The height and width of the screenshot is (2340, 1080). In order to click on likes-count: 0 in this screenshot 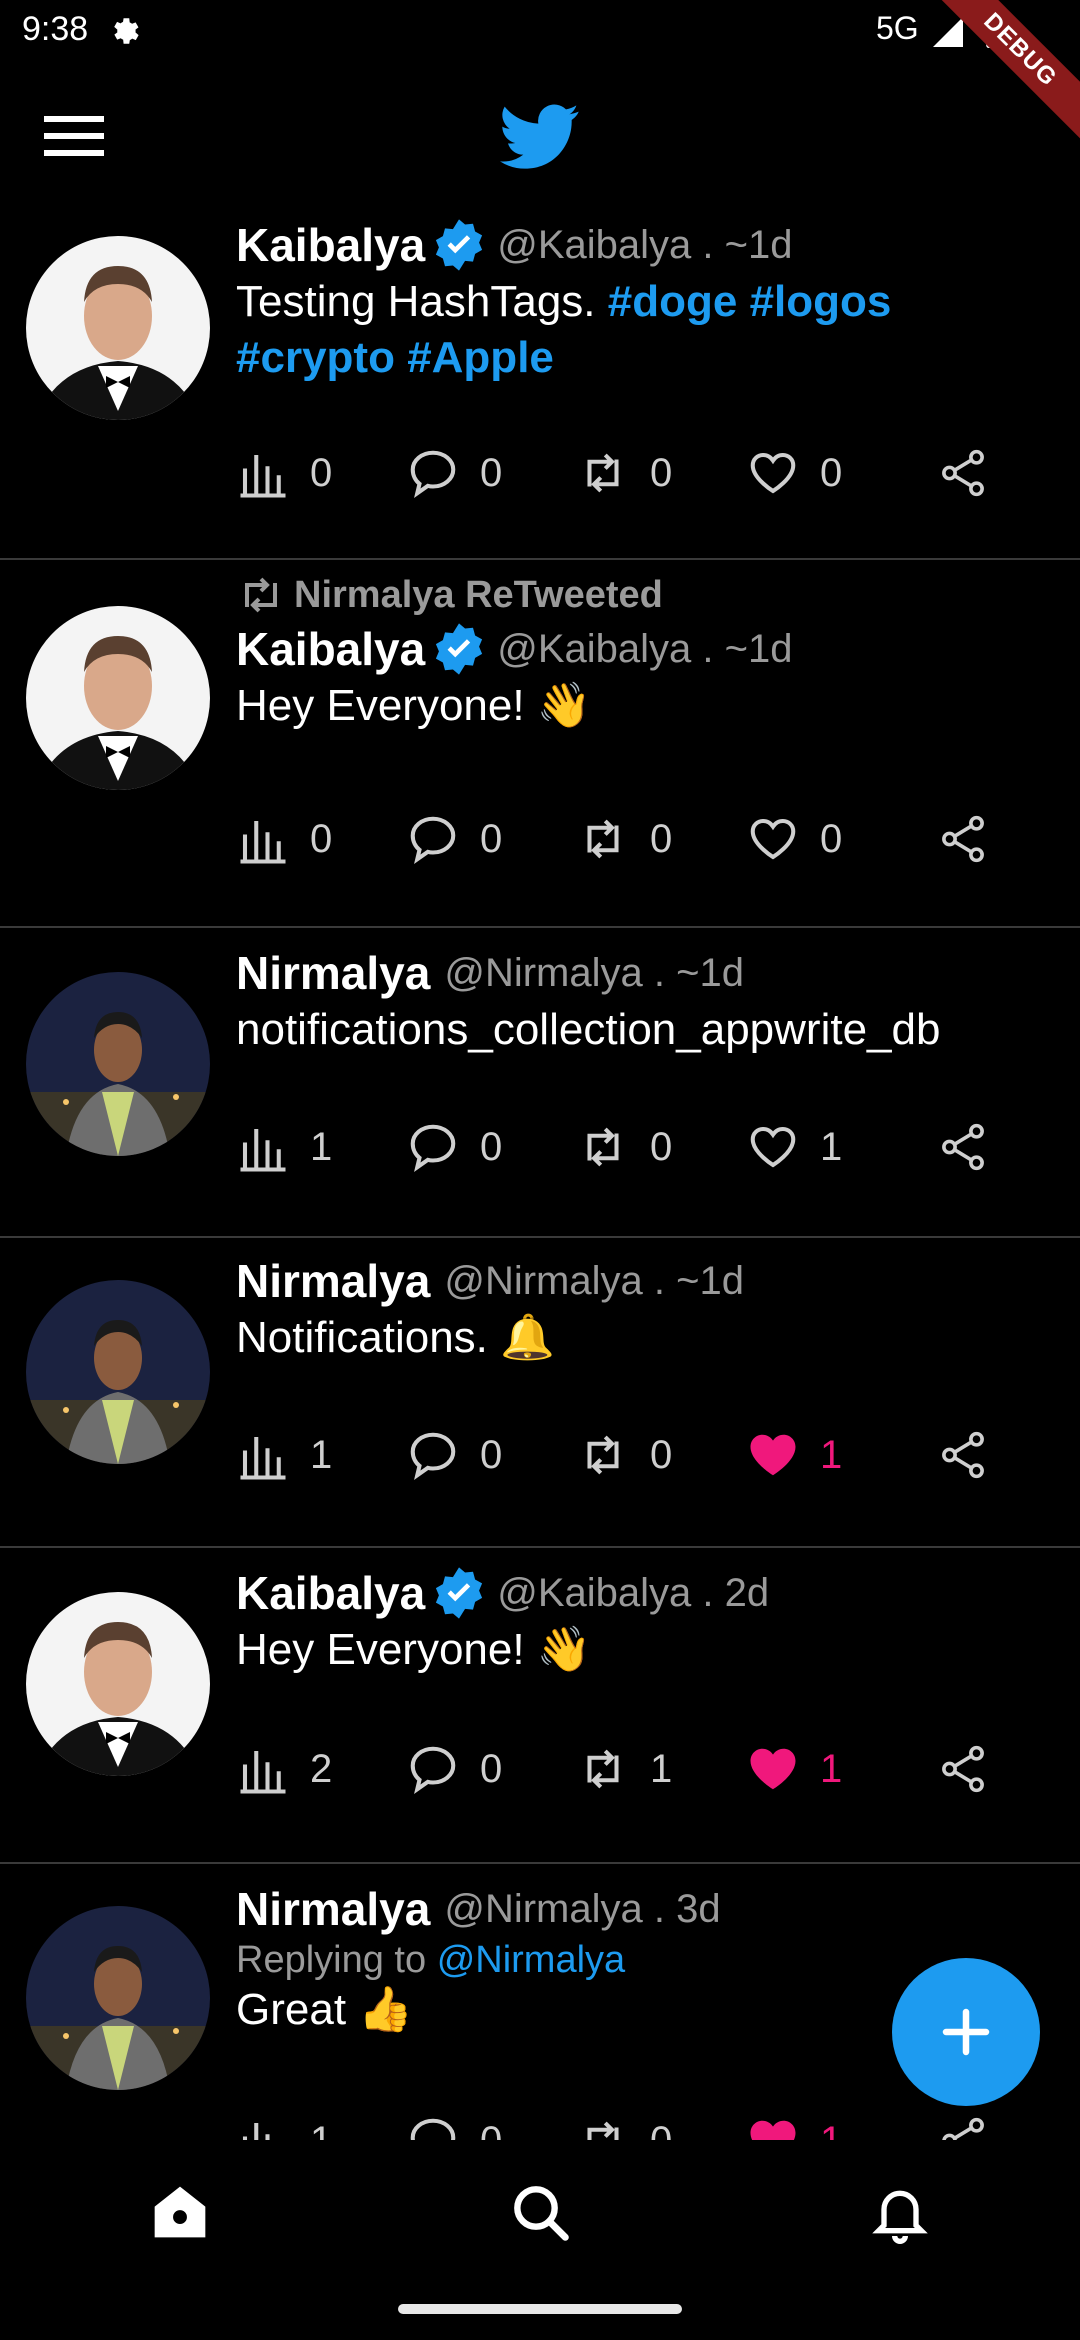, I will do `click(831, 472)`.